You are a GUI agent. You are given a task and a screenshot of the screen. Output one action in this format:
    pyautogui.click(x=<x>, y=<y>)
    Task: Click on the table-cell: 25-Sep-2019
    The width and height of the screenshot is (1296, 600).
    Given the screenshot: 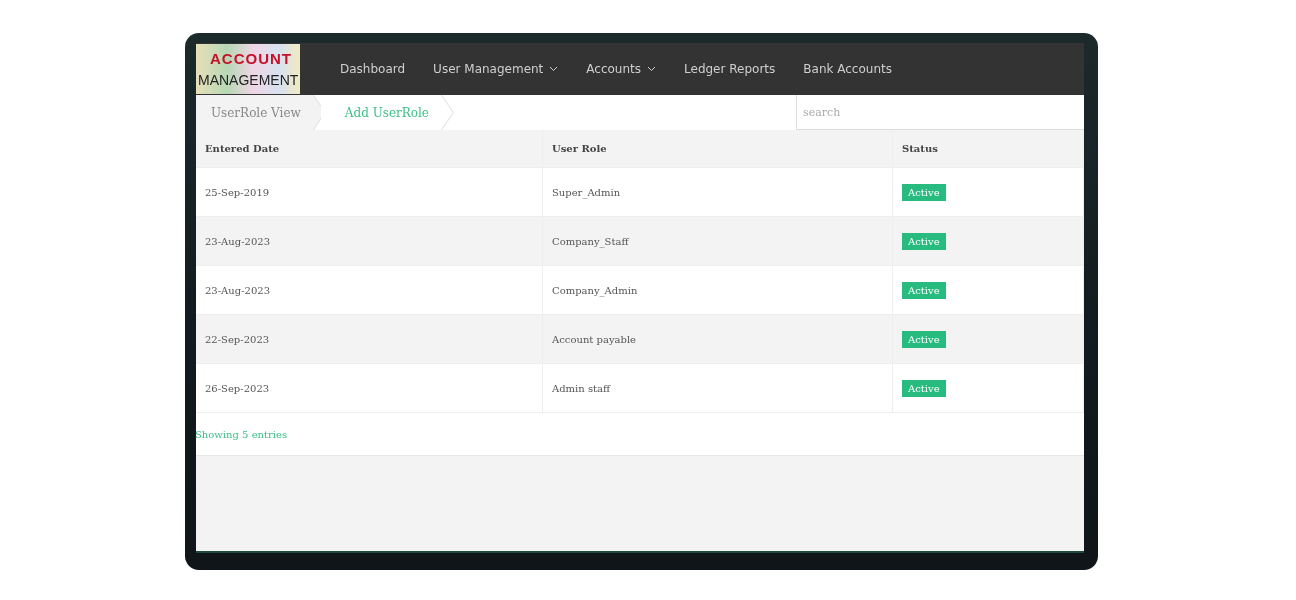 What is the action you would take?
    pyautogui.click(x=369, y=191)
    